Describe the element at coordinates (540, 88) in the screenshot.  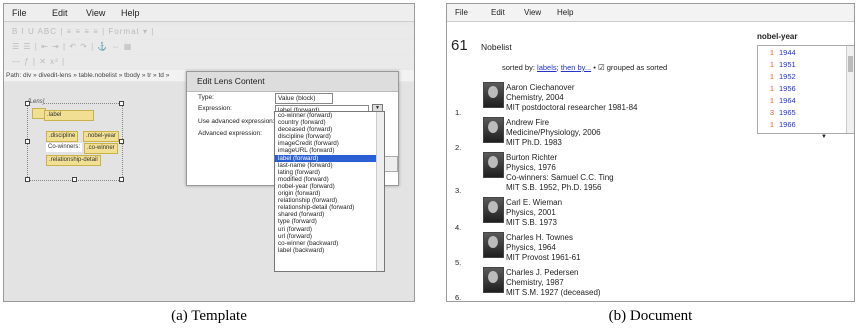
I see `person-name: Aaron Ciechanover` at that location.